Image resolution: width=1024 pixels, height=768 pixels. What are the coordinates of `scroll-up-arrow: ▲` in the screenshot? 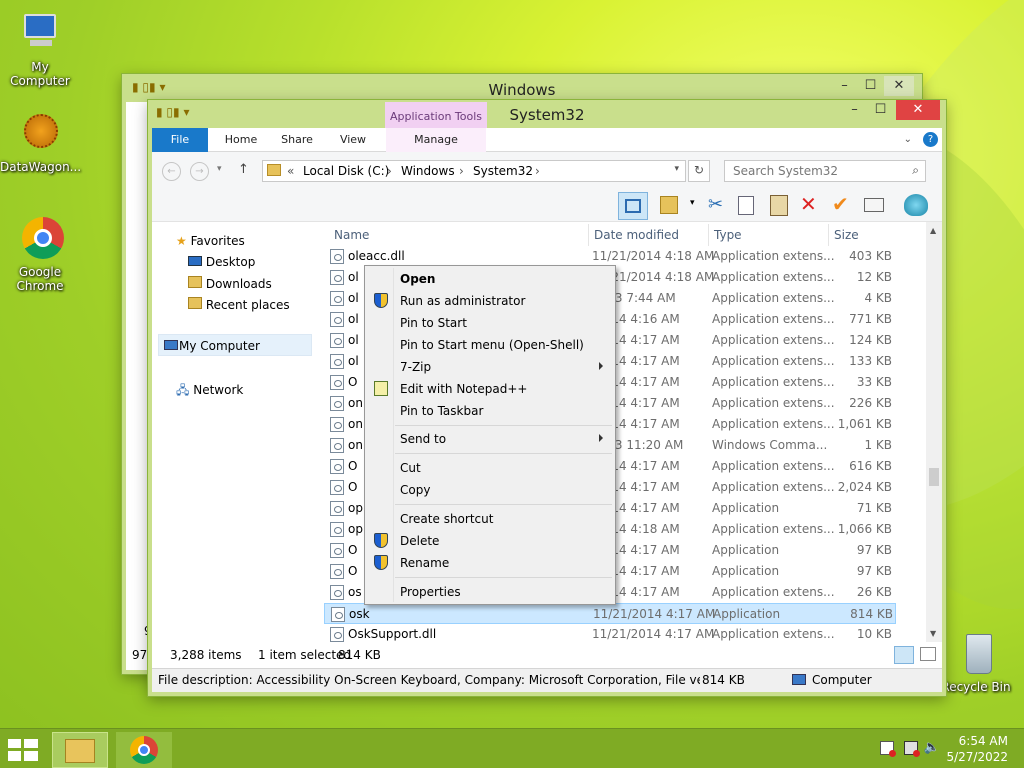 It's located at (933, 230).